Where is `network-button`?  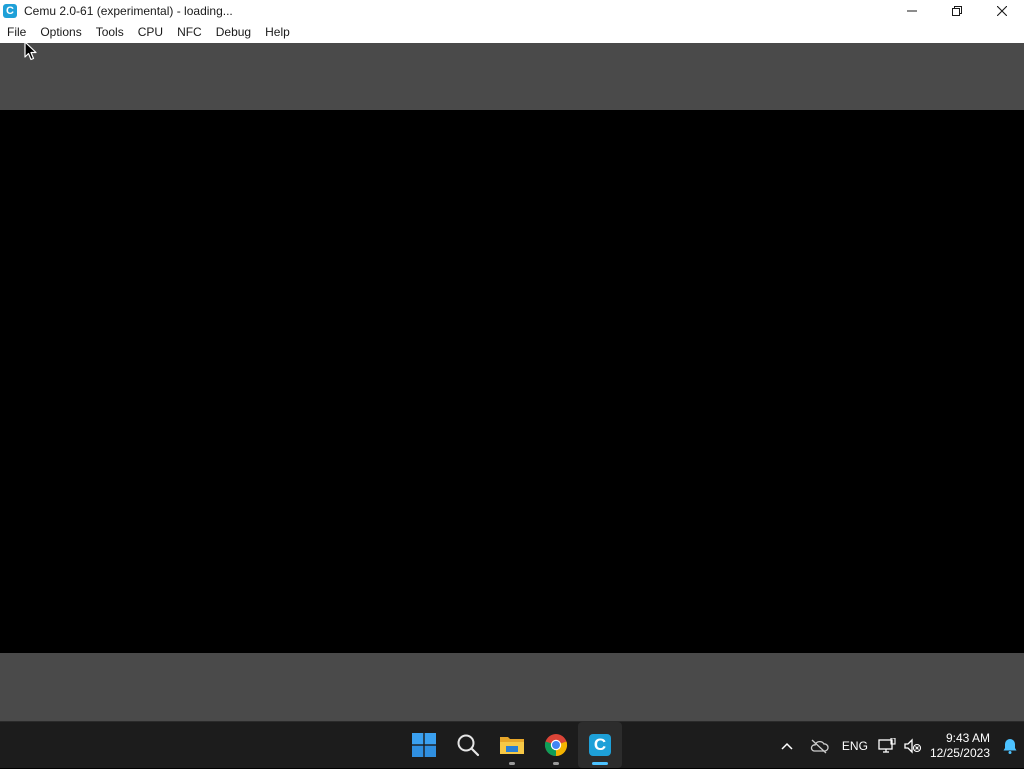 network-button is located at coordinates (887, 746).